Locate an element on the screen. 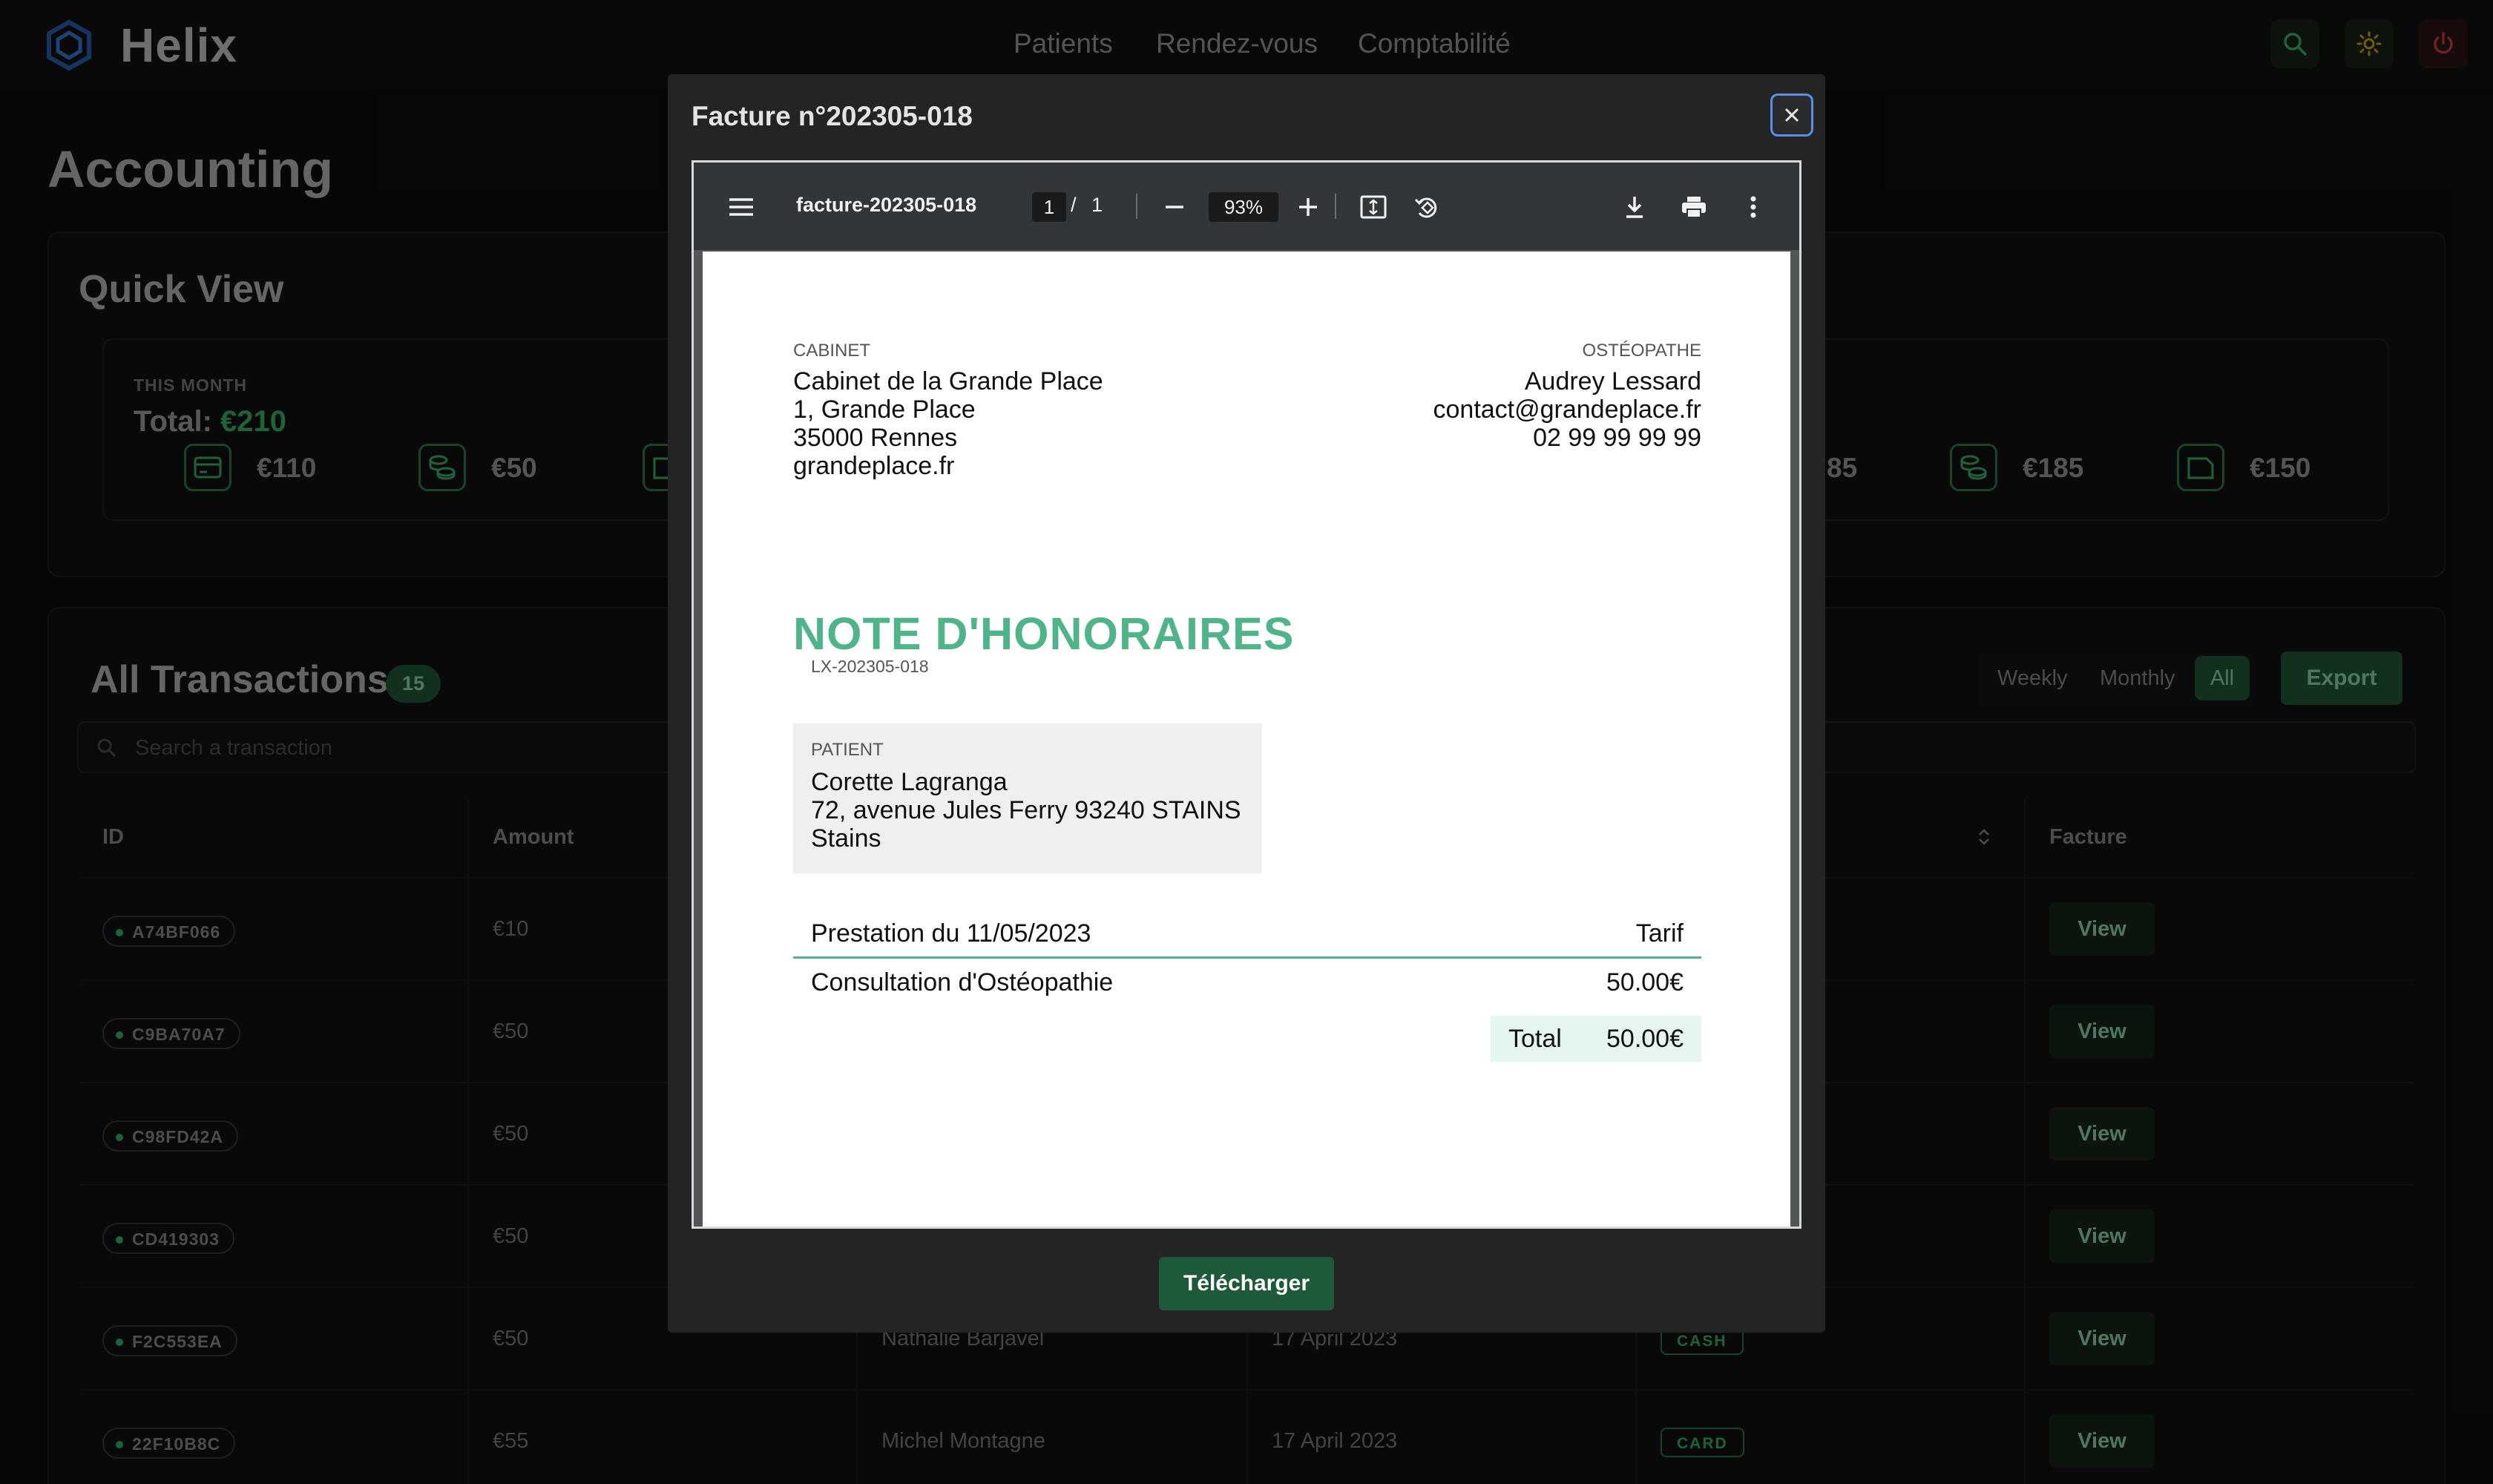 The height and width of the screenshot is (1484, 2493). cabinet-website: grandeplace.fr is located at coordinates (874, 466).